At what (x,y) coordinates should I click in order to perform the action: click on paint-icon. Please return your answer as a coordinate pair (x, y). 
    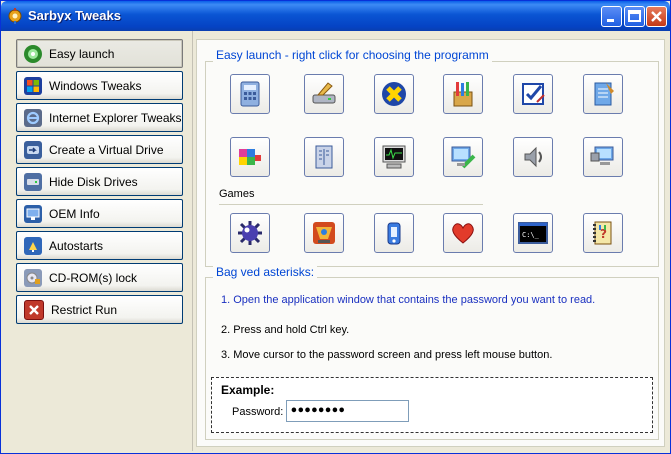
    Looking at the image, I should click on (463, 94).